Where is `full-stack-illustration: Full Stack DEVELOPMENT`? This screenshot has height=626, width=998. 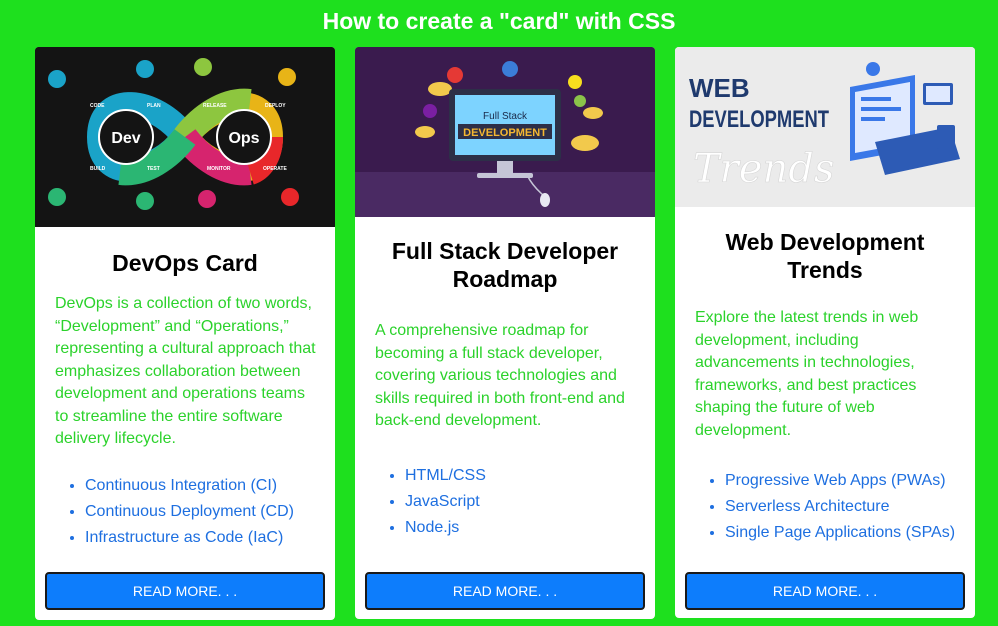
full-stack-illustration: Full Stack DEVELOPMENT is located at coordinates (505, 132).